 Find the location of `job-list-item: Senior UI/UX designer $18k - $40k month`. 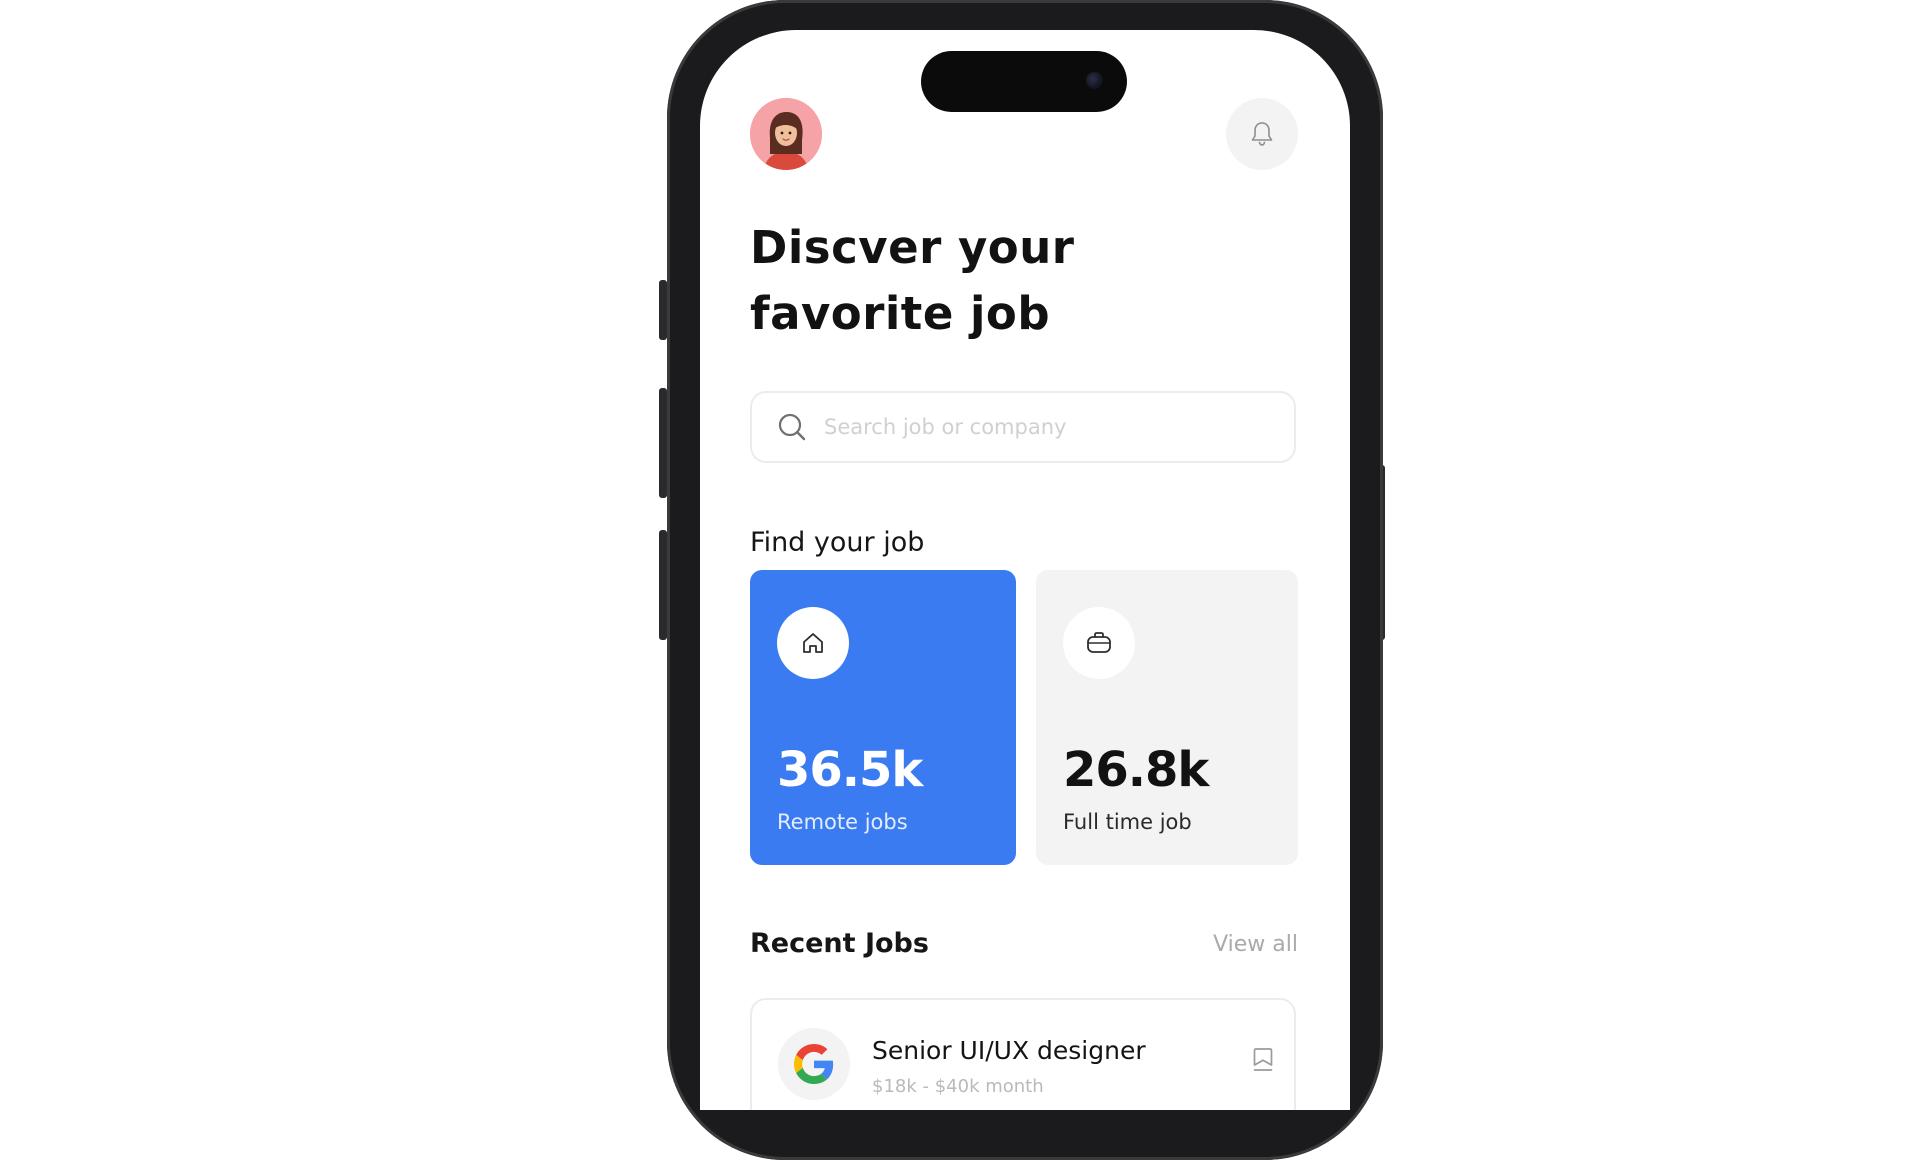

job-list-item: Senior UI/UX designer $18k - $40k month is located at coordinates (1023, 1054).